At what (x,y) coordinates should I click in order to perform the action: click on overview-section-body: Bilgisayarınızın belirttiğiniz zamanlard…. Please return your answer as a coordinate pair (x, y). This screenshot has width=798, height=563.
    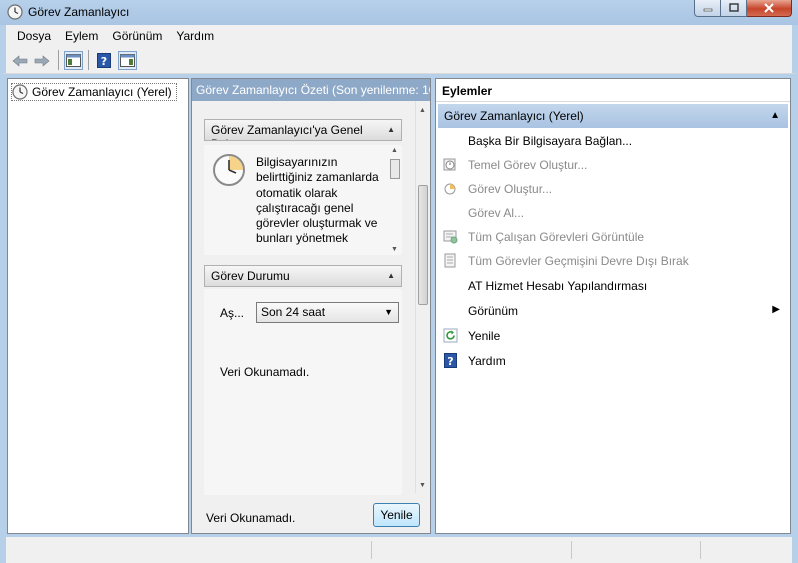
    Looking at the image, I should click on (303, 200).